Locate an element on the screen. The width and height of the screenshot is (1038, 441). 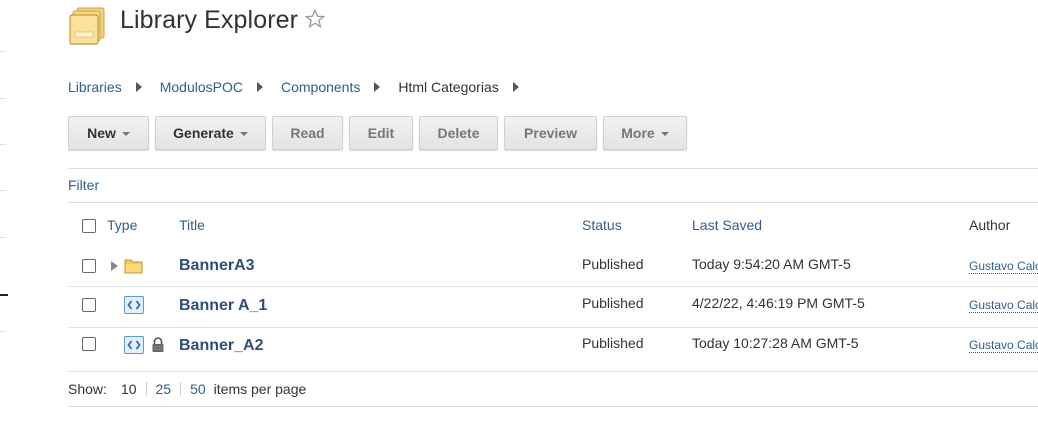
status-column-header: Status is located at coordinates (602, 225).